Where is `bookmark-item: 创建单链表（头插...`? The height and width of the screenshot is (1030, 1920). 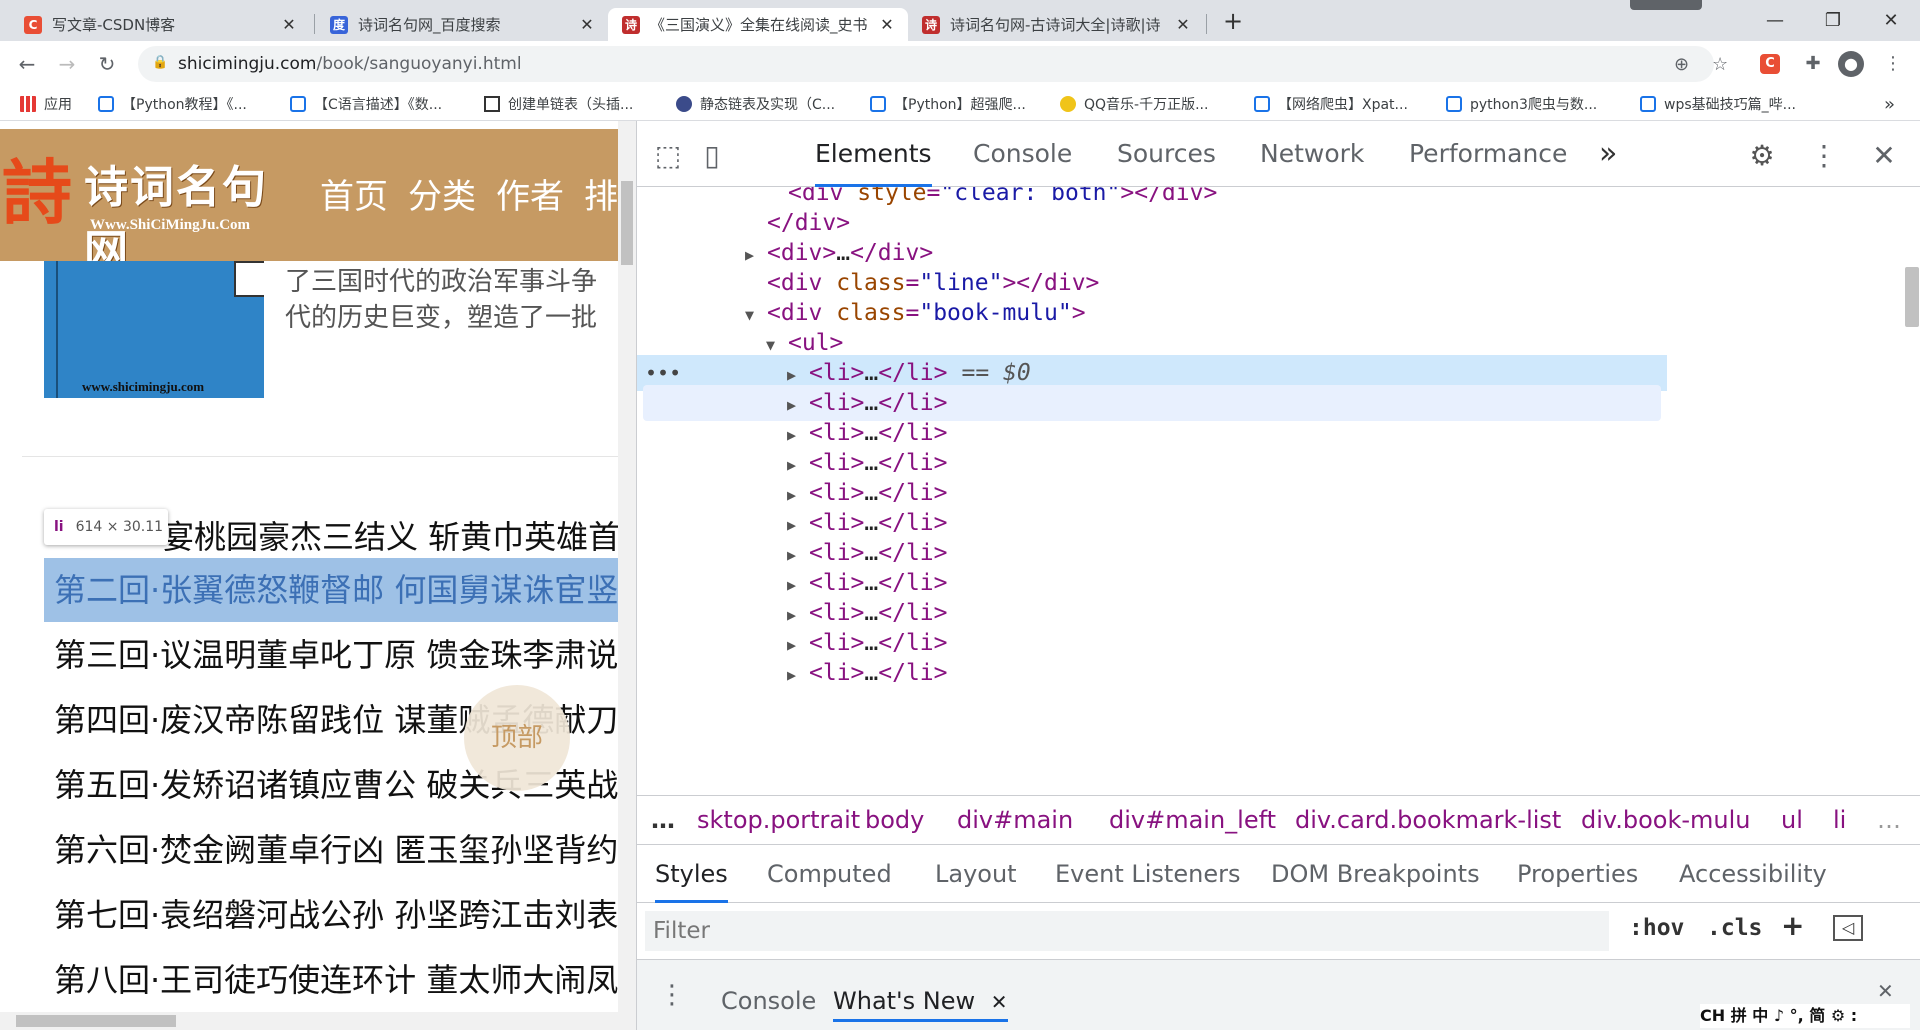 bookmark-item: 创建单链表（头插... is located at coordinates (558, 104).